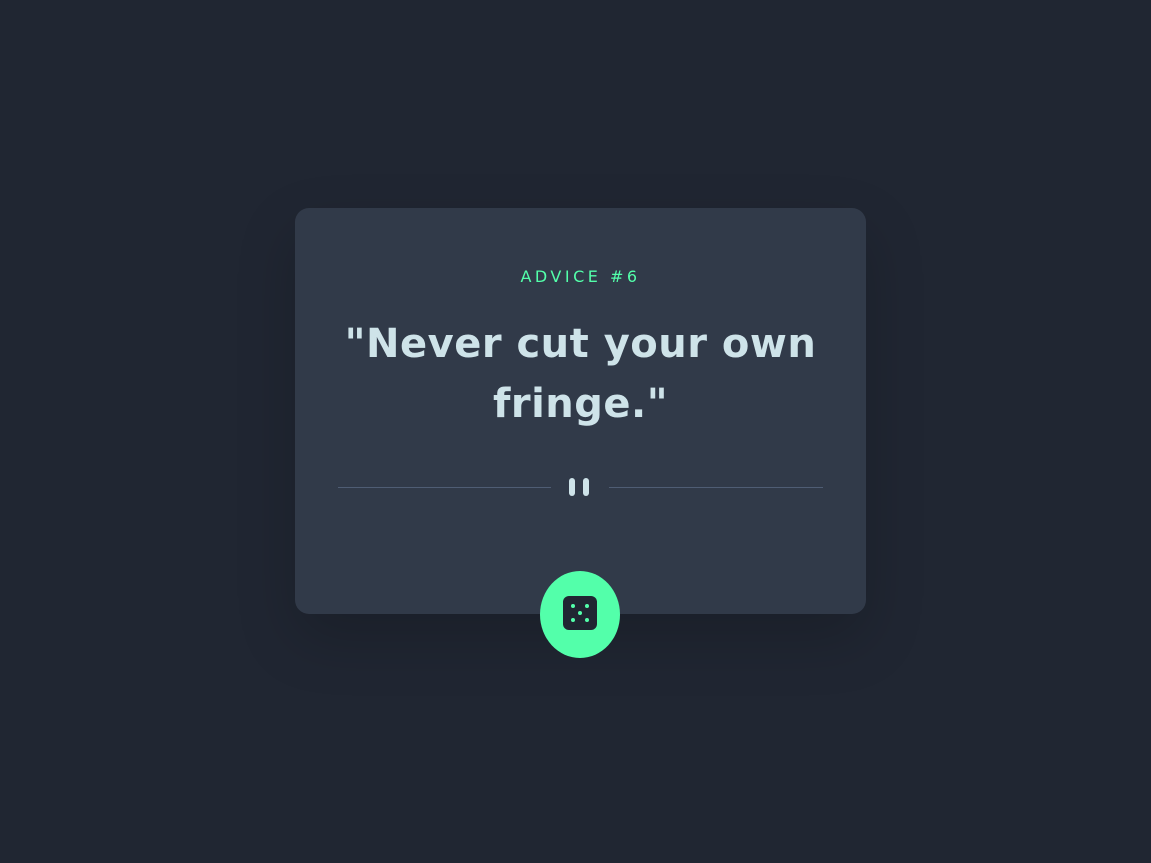  What do you see at coordinates (580, 374) in the screenshot?
I see `advice-quote: "Never cut your own fringe."` at bounding box center [580, 374].